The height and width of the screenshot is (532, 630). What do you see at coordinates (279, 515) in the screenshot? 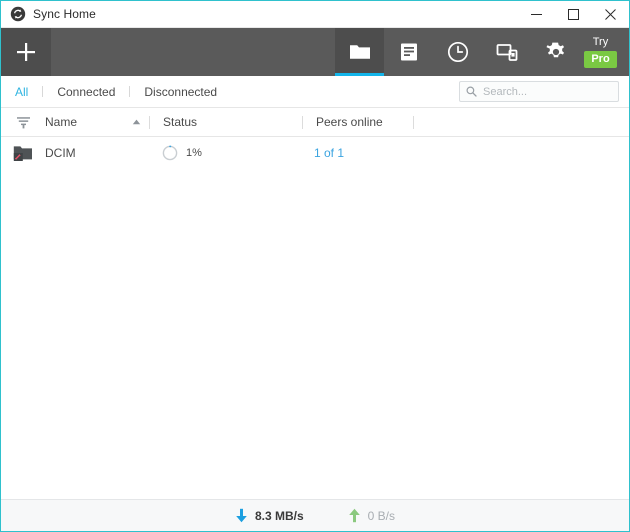
I see `download-rate-value: 8.3 MB/s` at bounding box center [279, 515].